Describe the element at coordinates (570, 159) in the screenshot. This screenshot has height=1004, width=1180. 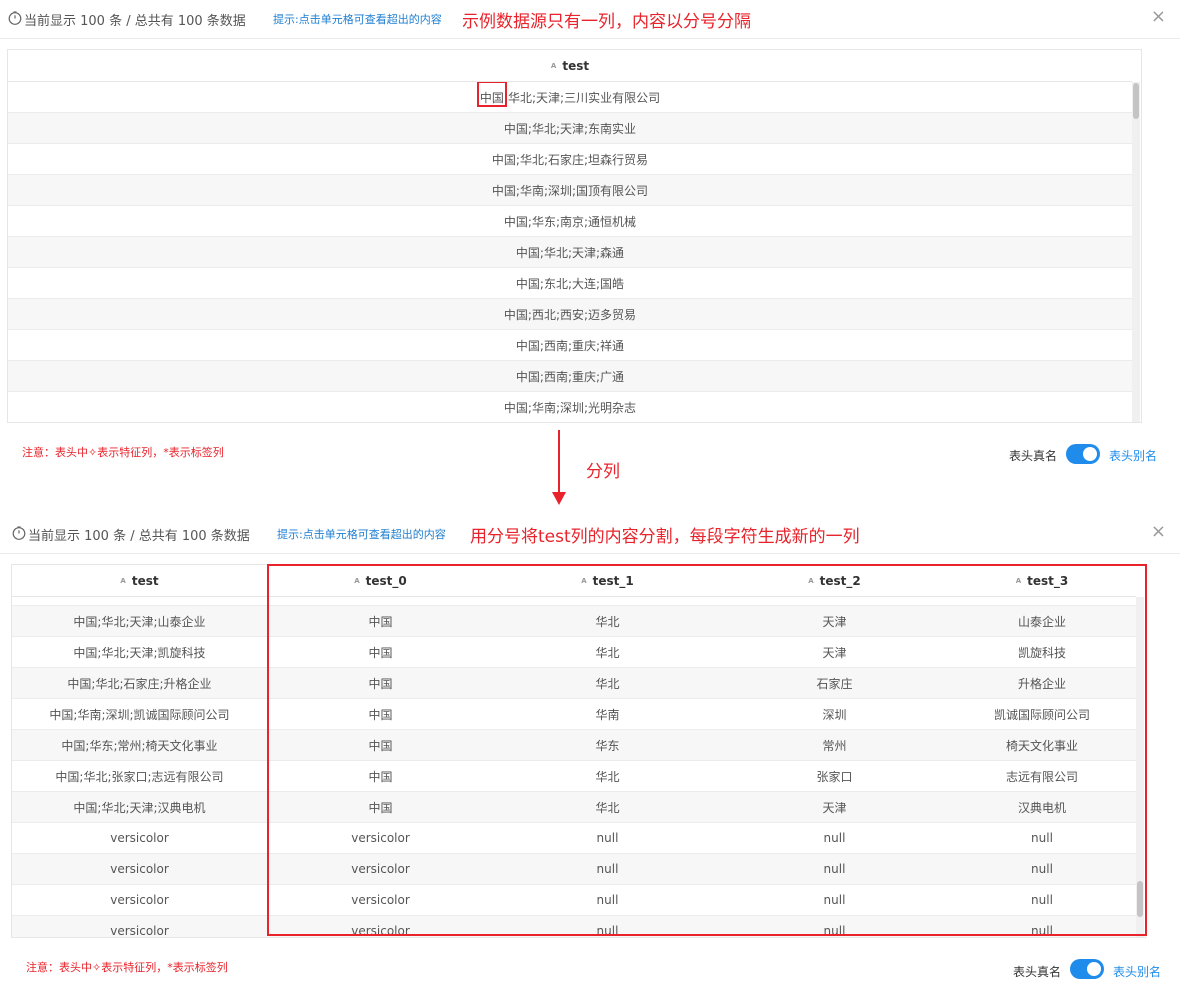
I see `table-cell: 中国;华北;石家庄;坦森行贸易` at that location.